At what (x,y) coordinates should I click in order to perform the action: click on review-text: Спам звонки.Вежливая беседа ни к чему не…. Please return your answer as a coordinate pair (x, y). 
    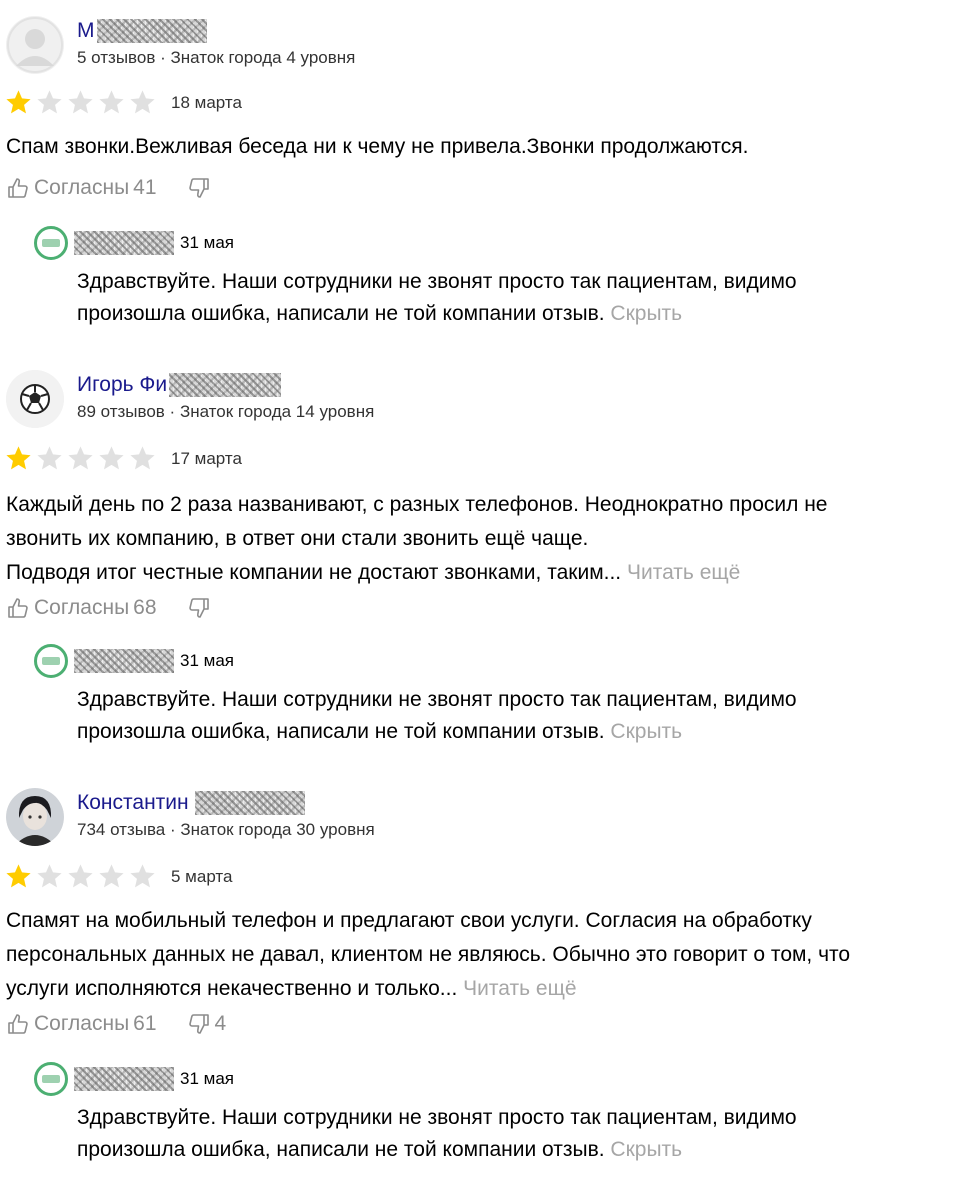
    Looking at the image, I should click on (483, 147).